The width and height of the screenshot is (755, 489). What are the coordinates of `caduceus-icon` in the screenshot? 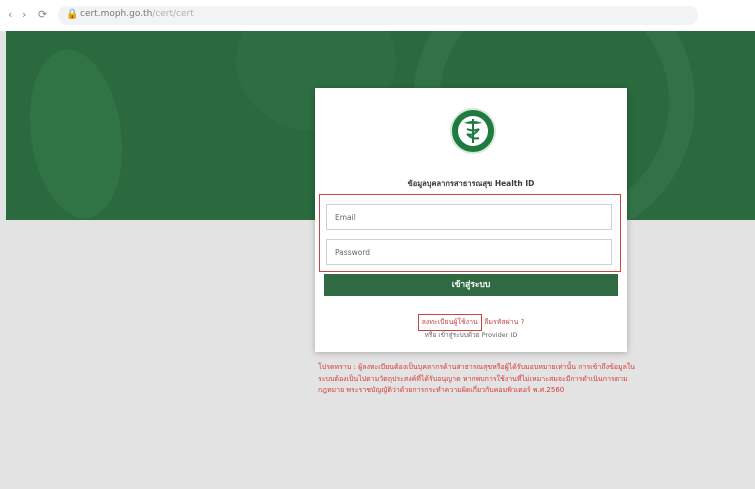 It's located at (473, 131).